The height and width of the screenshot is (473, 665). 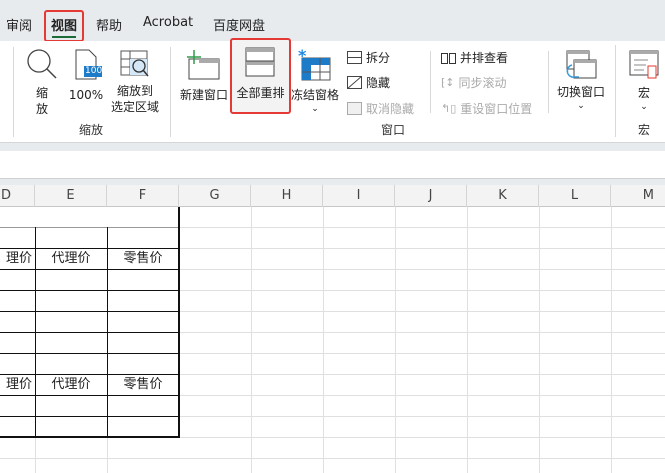 I want to click on cell-f9: 零售价, so click(x=143, y=384).